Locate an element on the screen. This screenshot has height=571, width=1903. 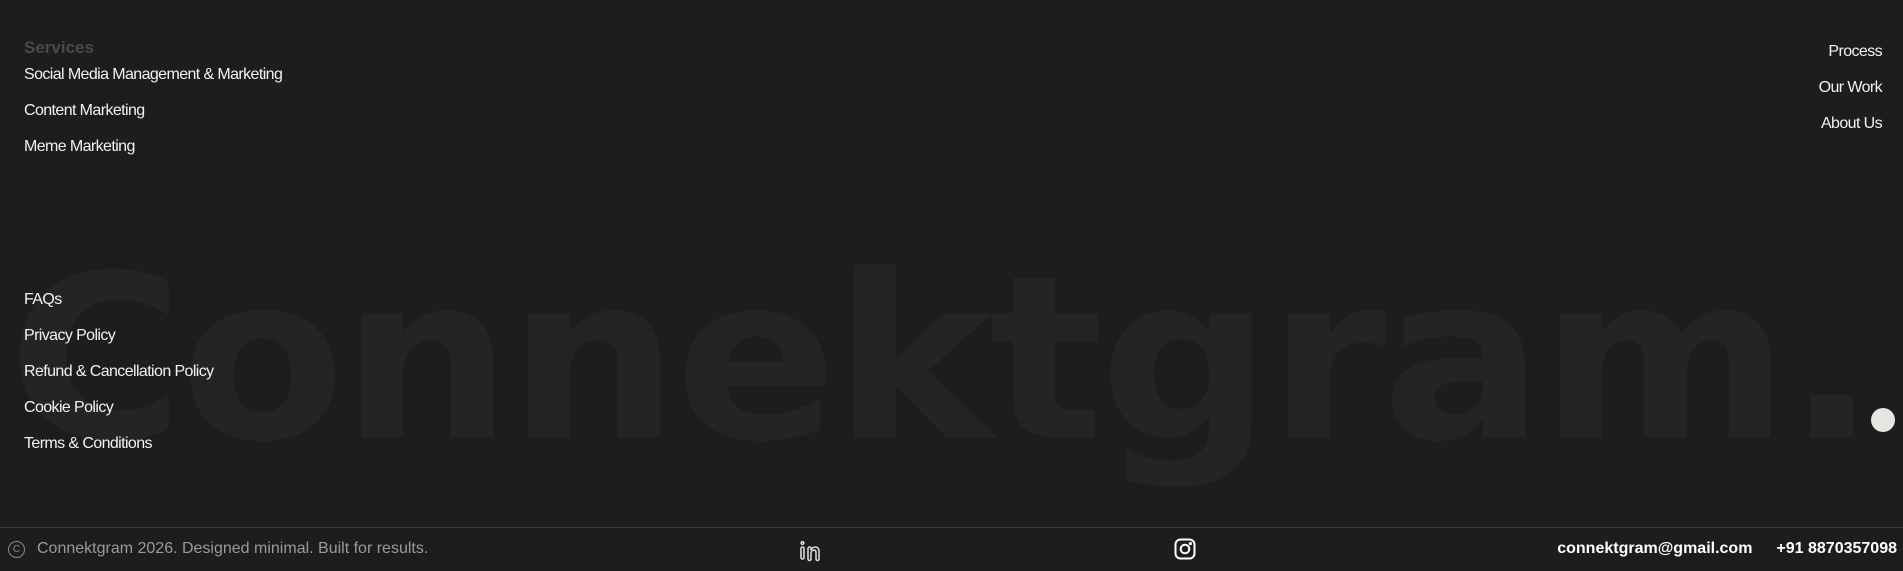
phone-link: +91 8870357098 is located at coordinates (1836, 549).